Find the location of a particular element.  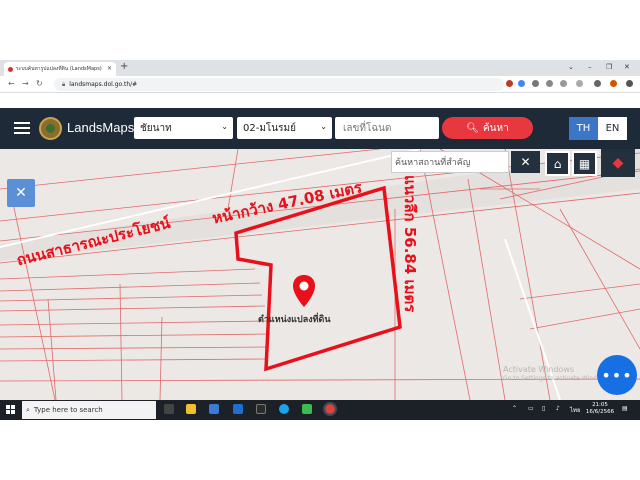

tab-title: ระบบค้นหารูปแปลงที่ดิน (LandsMaps) is located at coordinates (59, 69).